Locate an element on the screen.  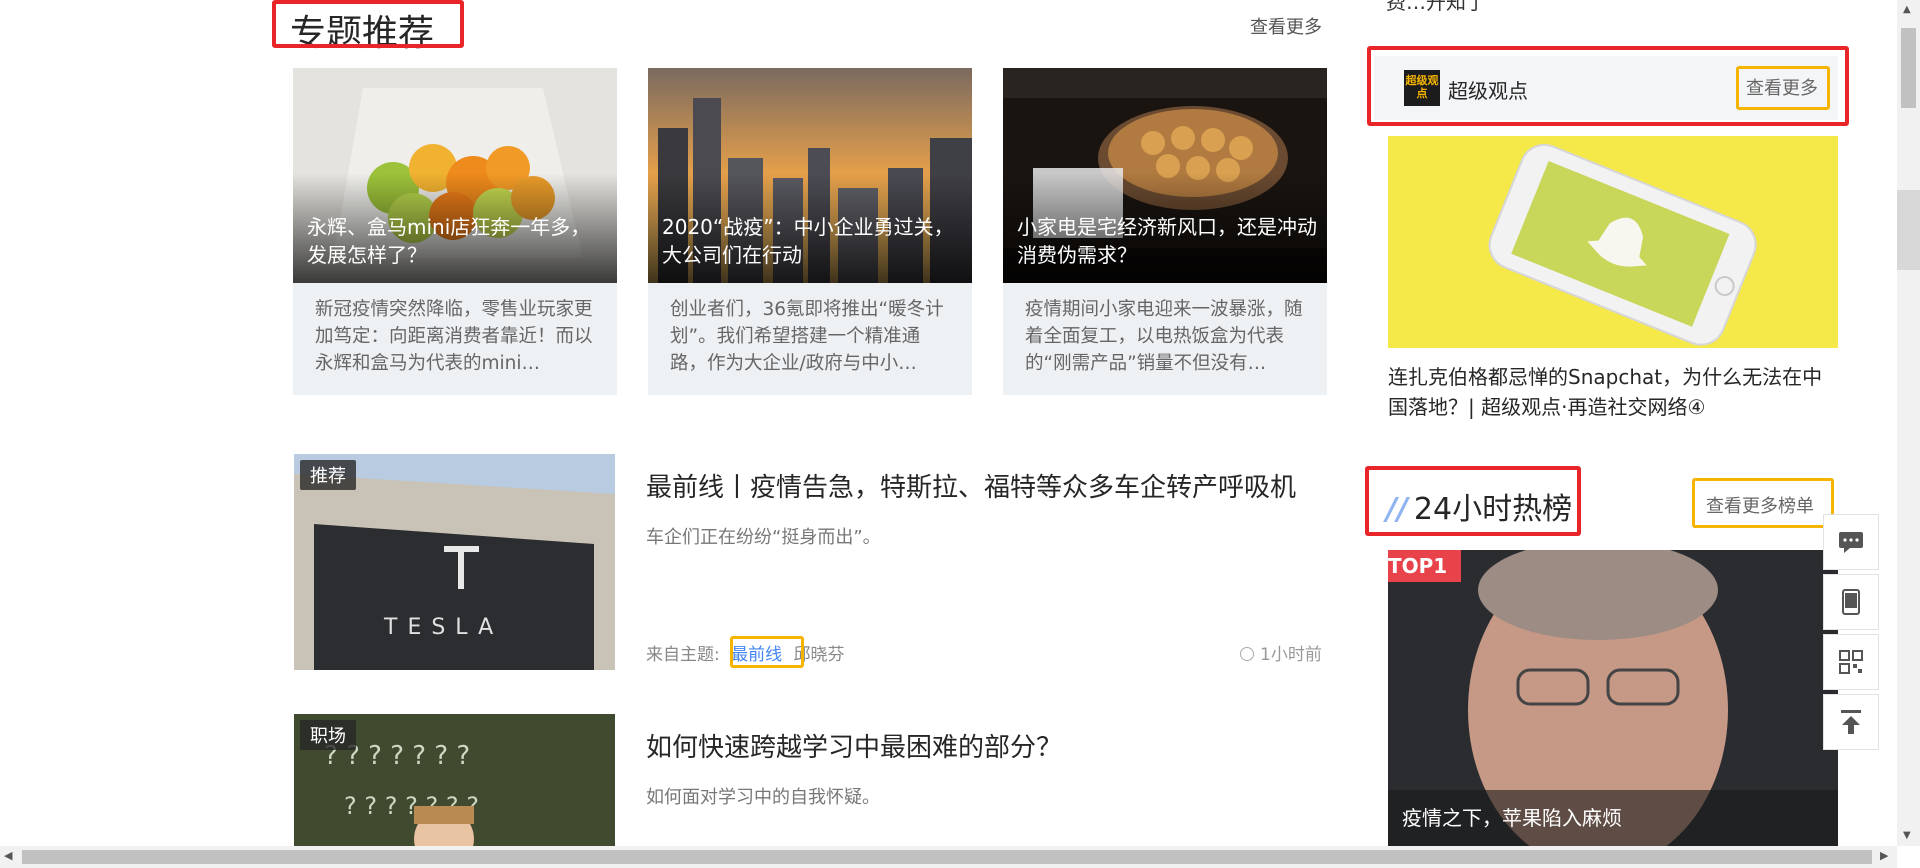
topic-card-title: 小家电是宅经济新风口，还是冲动消费伪需求？ is located at coordinates (1167, 241).